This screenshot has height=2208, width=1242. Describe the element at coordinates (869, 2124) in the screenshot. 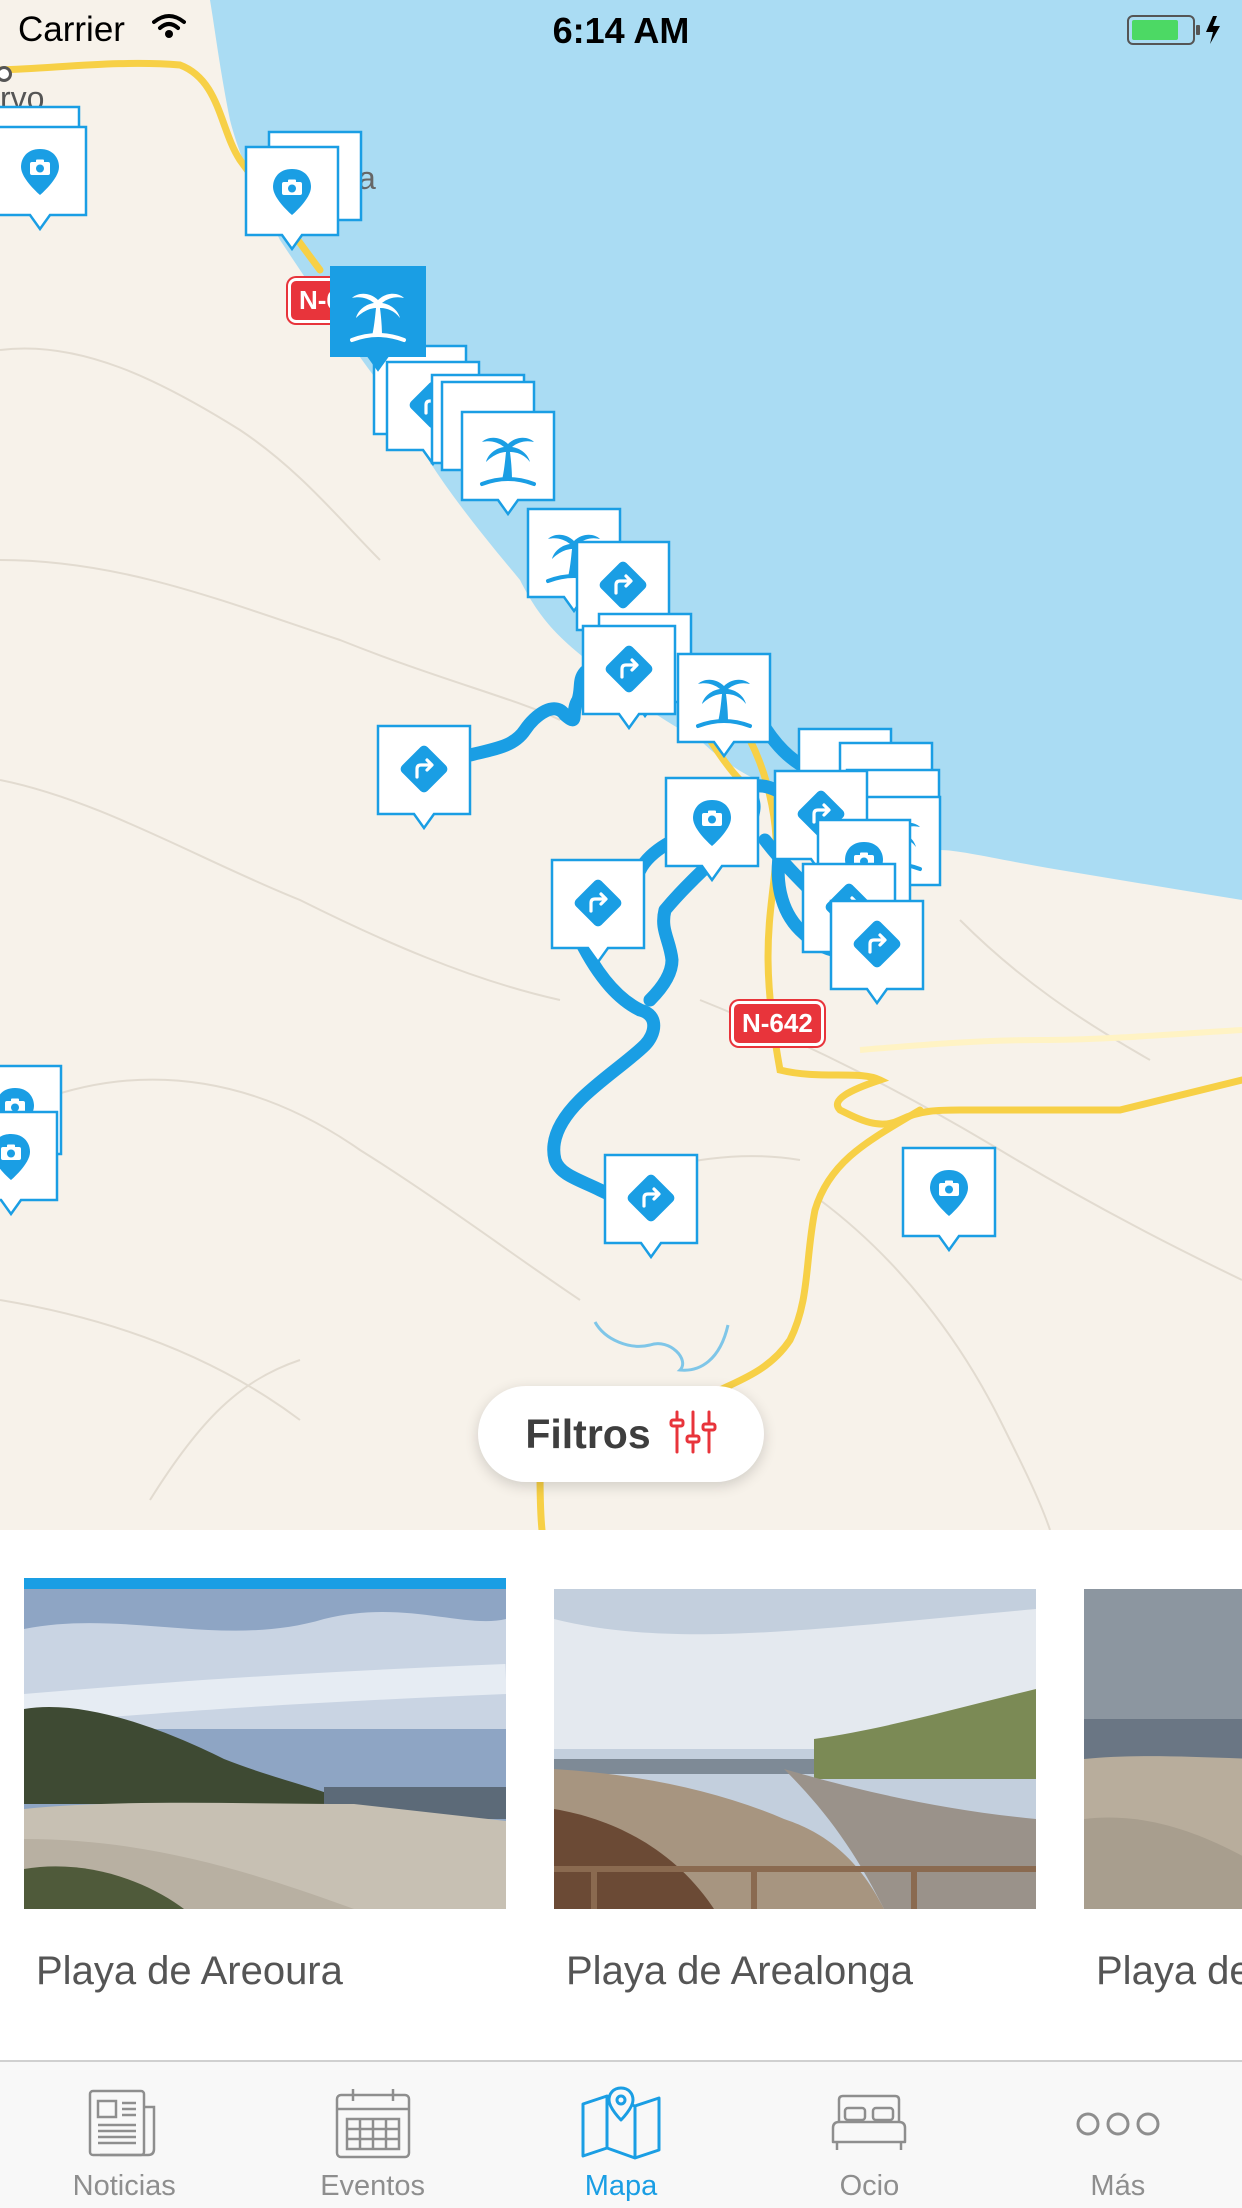

I see `bed-icon` at that location.